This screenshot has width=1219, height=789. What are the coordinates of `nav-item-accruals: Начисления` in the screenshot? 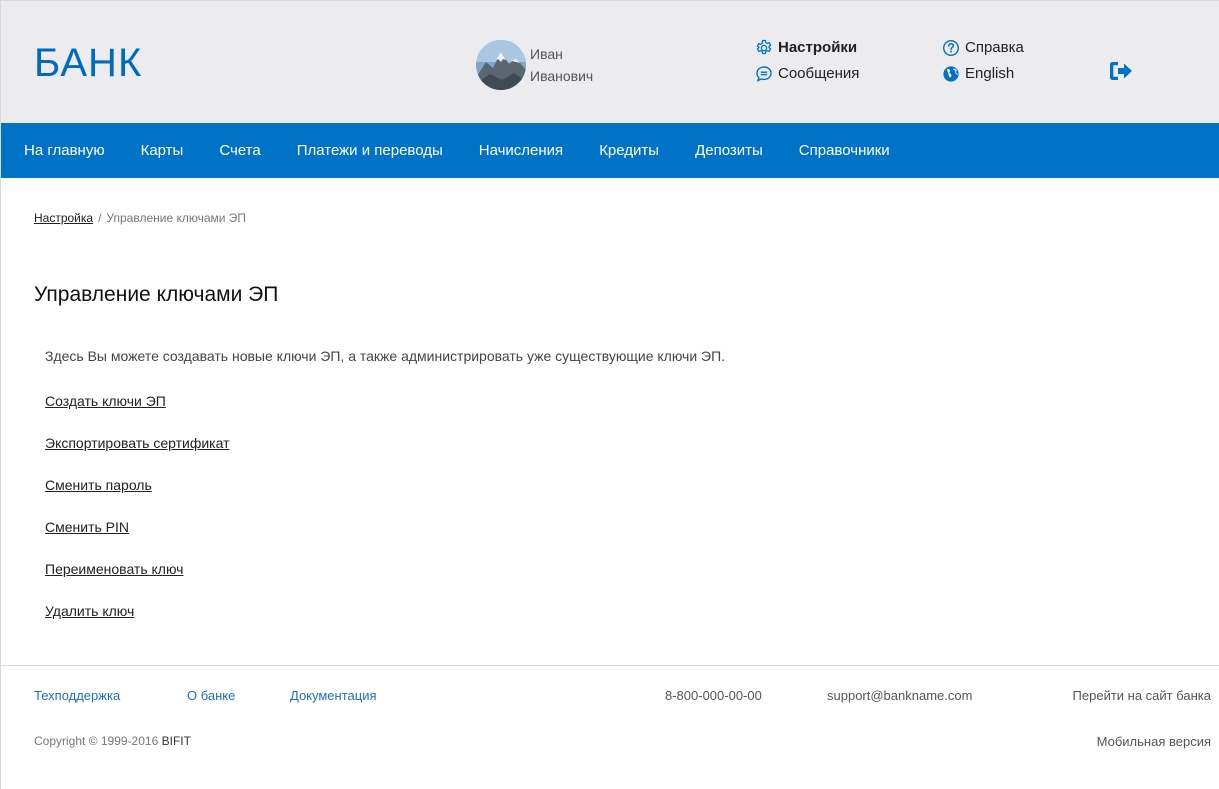 It's located at (521, 150).